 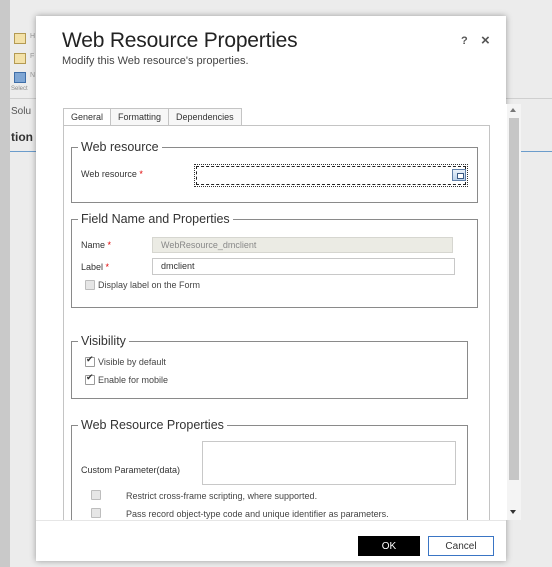 What do you see at coordinates (21, 111) in the screenshot?
I see `background-solution-text: Solu` at bounding box center [21, 111].